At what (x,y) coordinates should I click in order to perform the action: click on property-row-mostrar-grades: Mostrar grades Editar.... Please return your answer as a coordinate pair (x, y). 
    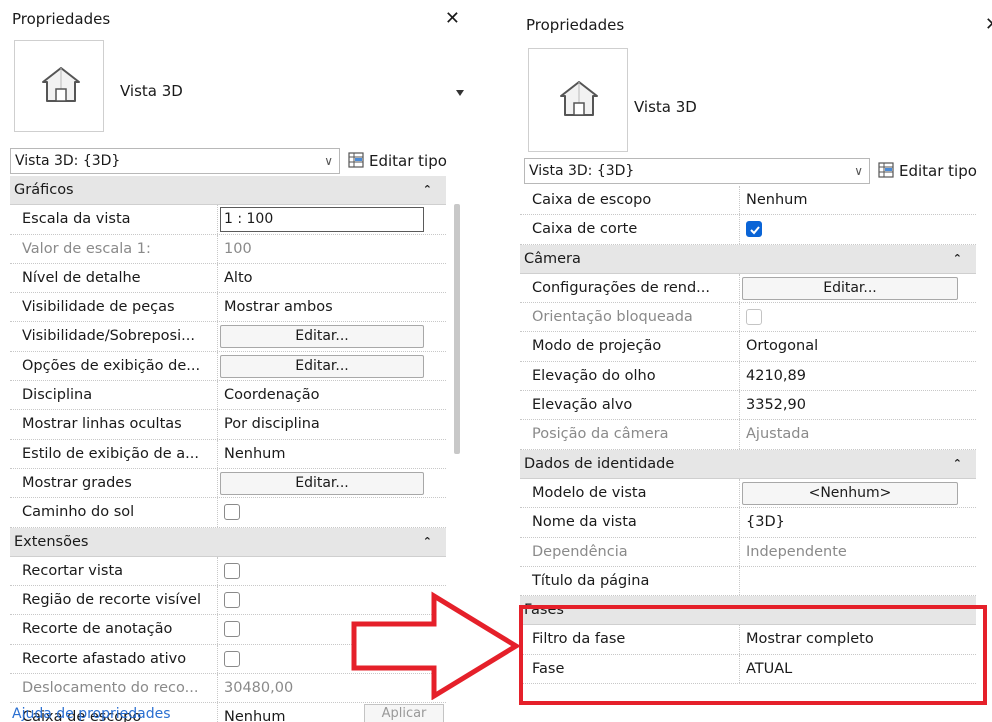
    Looking at the image, I should click on (228, 483).